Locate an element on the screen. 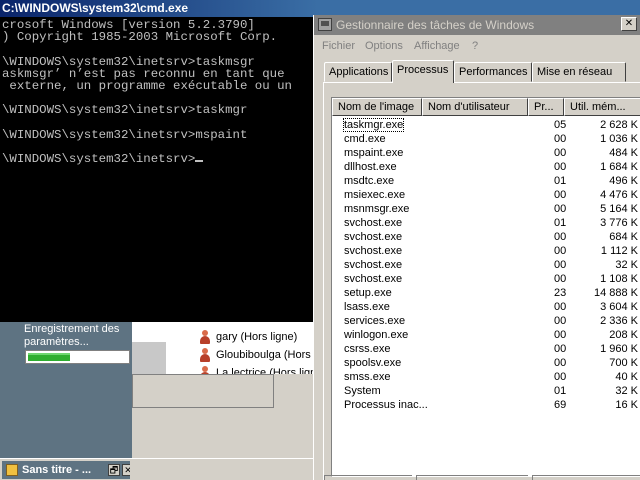 The width and height of the screenshot is (640, 480). status-bar is located at coordinates (477, 477).